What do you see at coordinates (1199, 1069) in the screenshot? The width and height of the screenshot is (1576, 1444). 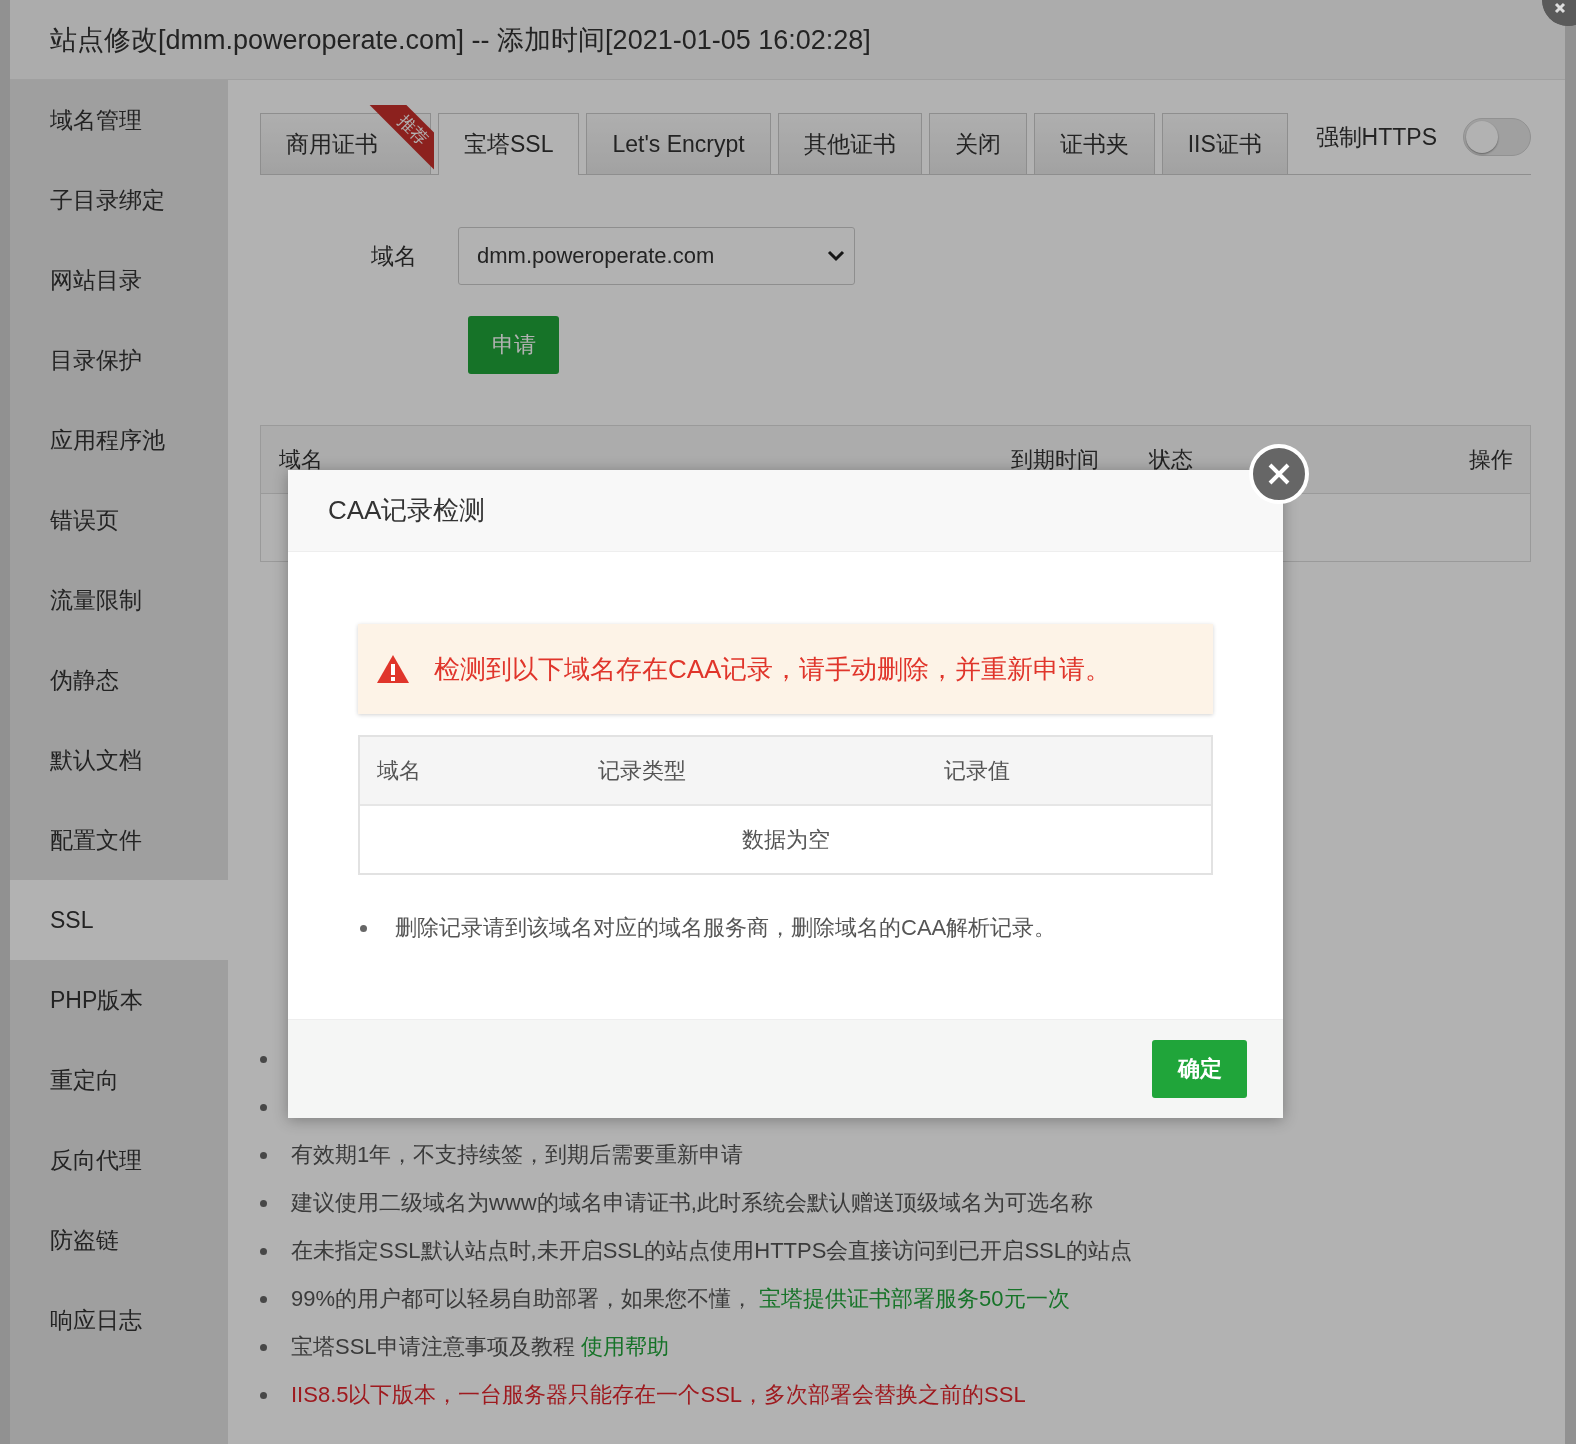 I see `confirm-button: 确定` at bounding box center [1199, 1069].